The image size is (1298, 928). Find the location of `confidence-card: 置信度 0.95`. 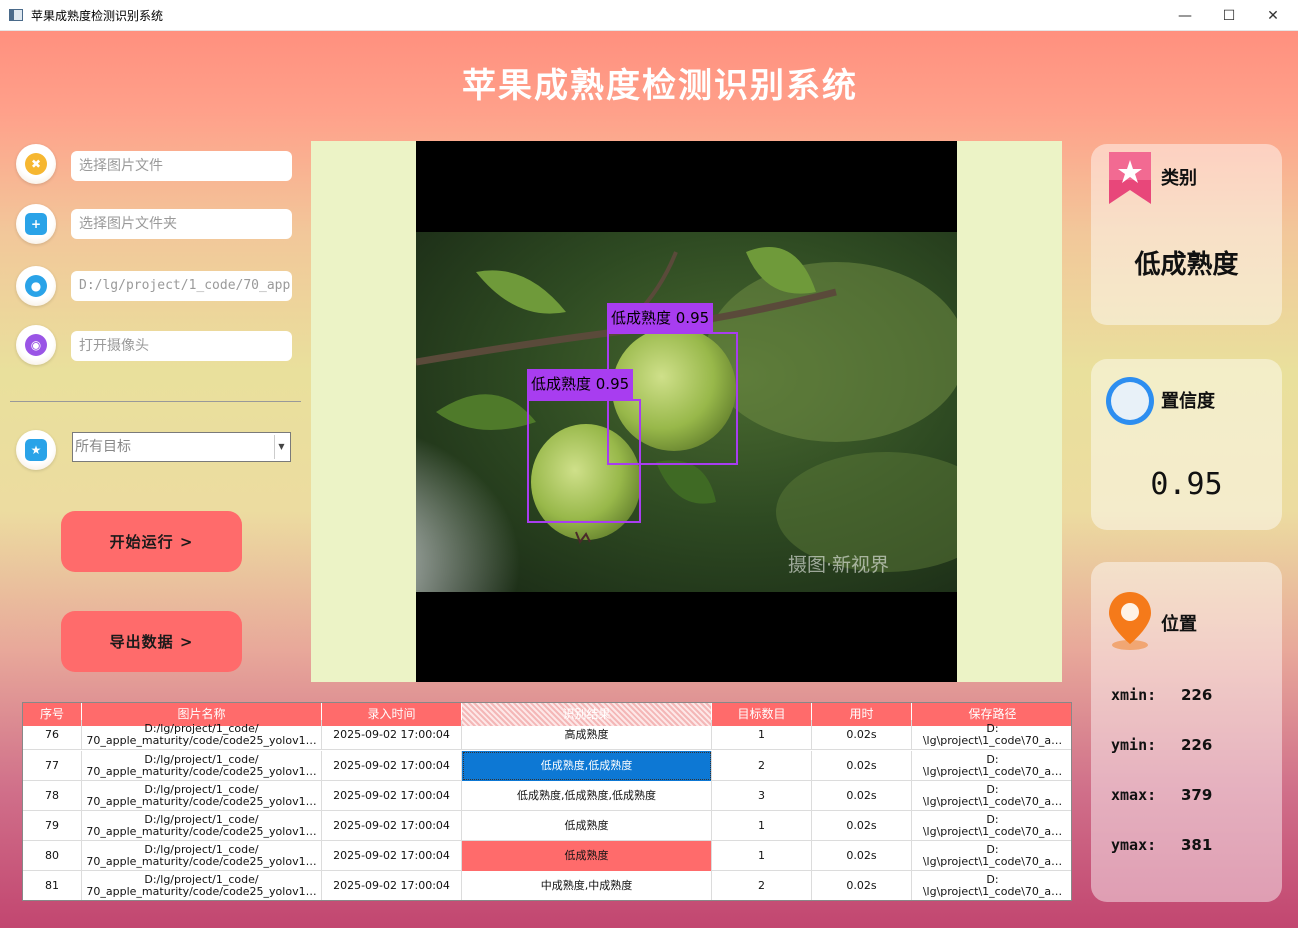

confidence-card: 置信度 0.95 is located at coordinates (1186, 444).